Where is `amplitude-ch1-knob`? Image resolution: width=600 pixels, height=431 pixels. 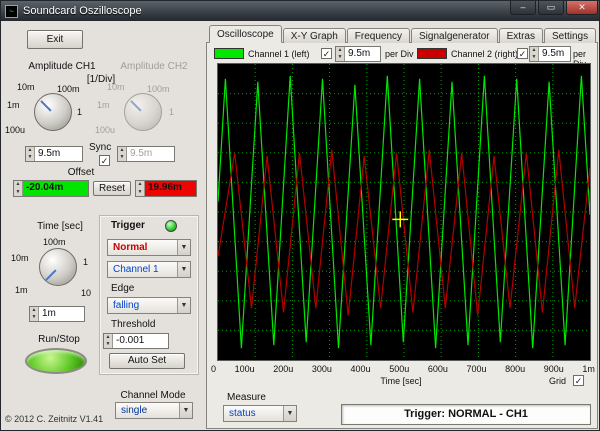 amplitude-ch1-knob is located at coordinates (53, 112).